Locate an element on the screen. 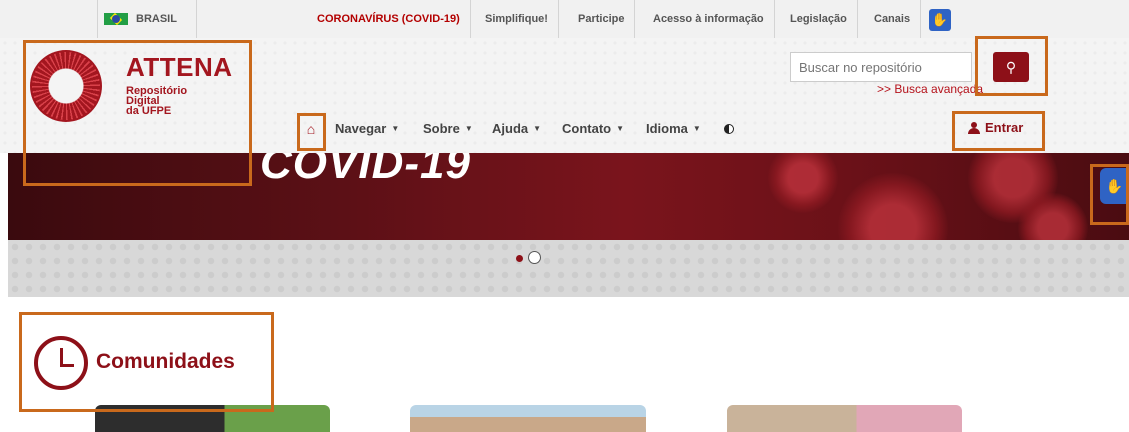  logo-sub-line-3: da UFPE is located at coordinates (149, 111).